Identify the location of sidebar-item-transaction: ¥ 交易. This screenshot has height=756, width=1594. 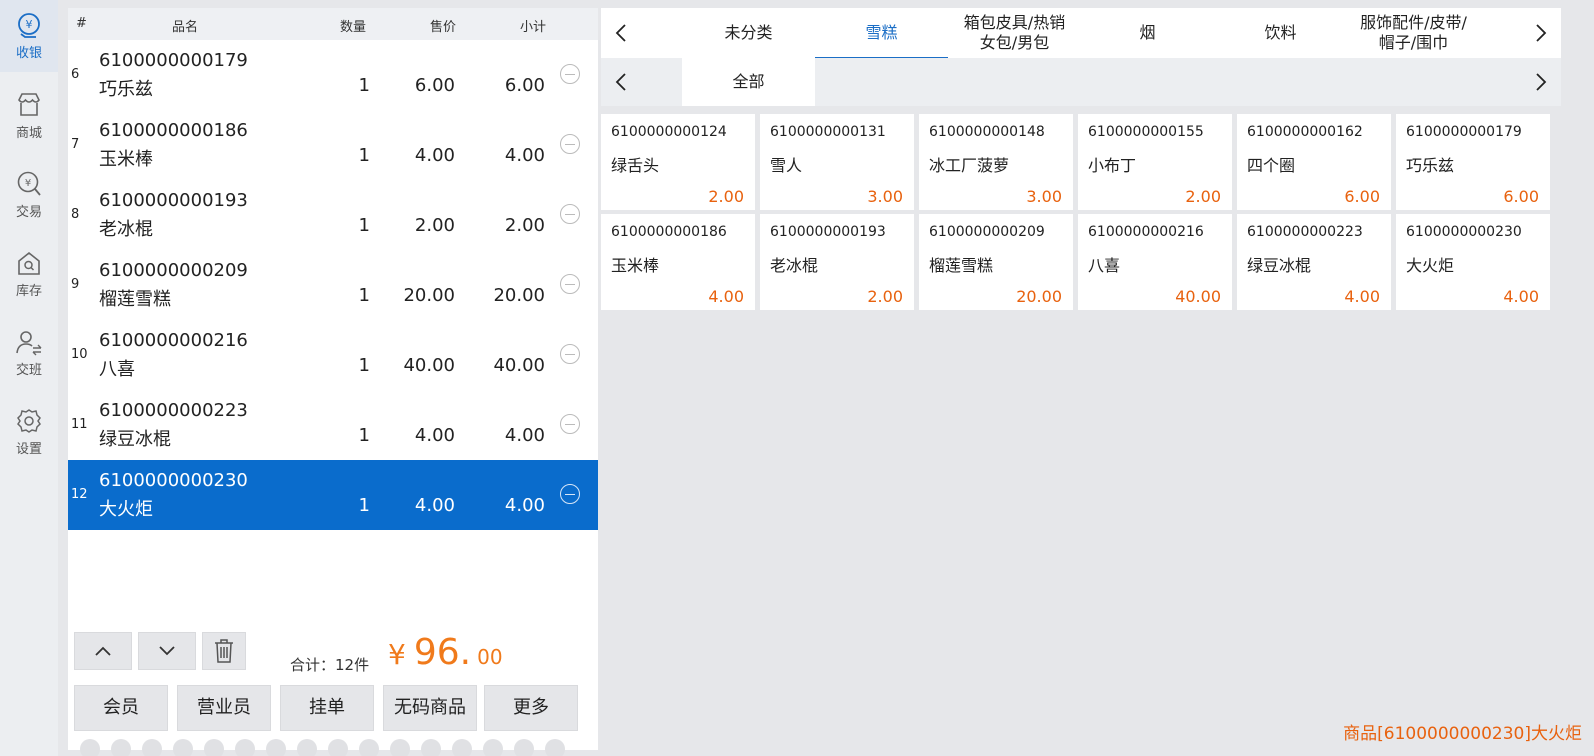
(29, 195).